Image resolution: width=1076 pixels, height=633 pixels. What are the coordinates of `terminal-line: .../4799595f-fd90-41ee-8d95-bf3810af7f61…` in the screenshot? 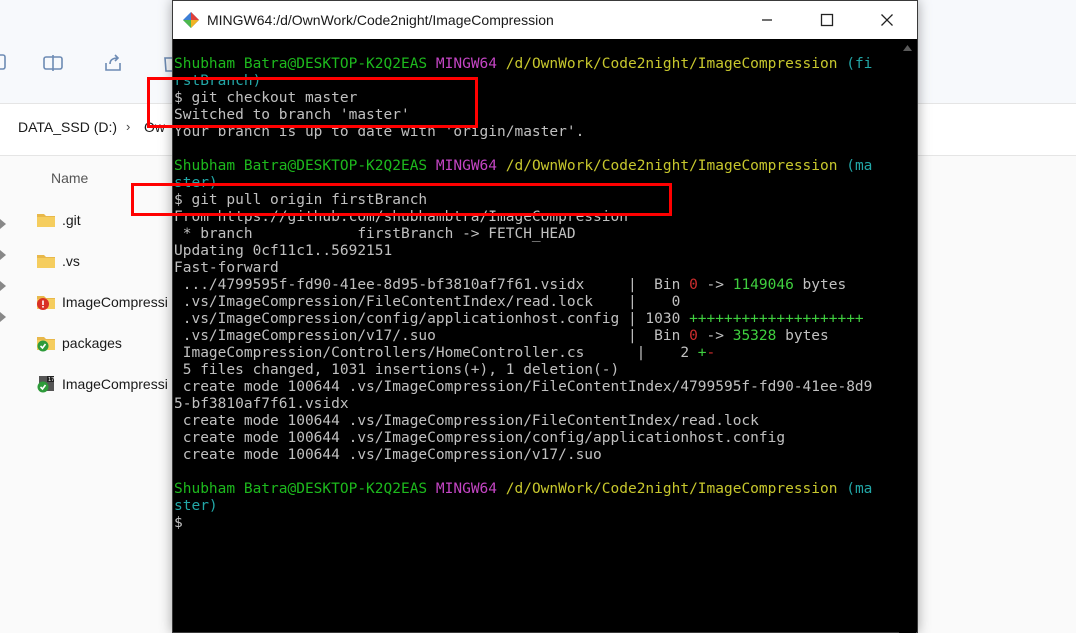 It's located at (537, 285).